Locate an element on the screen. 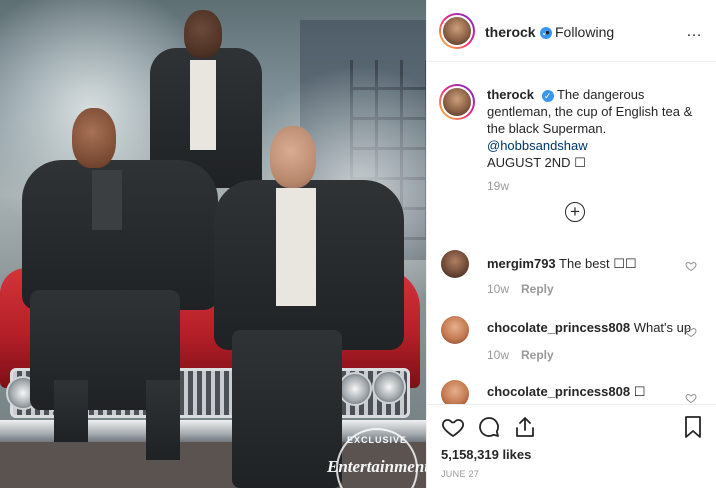 This screenshot has width=716, height=488. entertainment-weekly-badge: EXCLUSIVE Entertainment is located at coordinates (376, 458).